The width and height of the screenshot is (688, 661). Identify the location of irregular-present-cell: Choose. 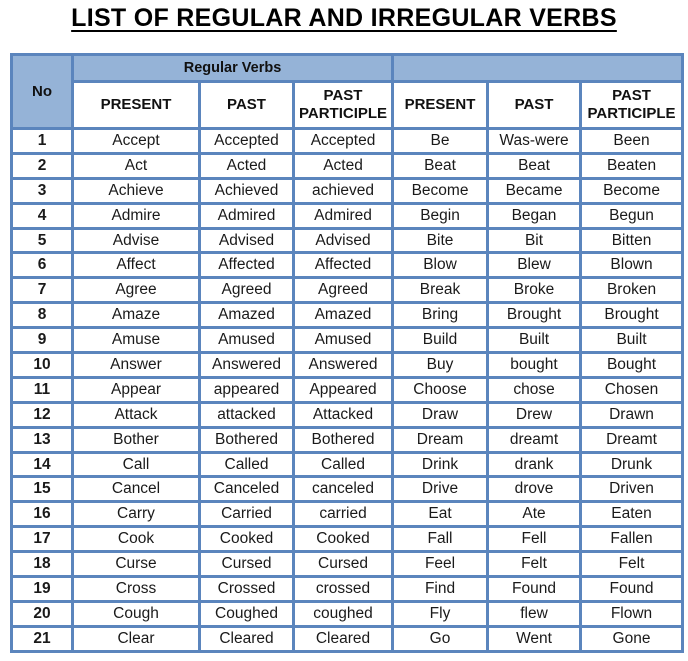
(440, 389).